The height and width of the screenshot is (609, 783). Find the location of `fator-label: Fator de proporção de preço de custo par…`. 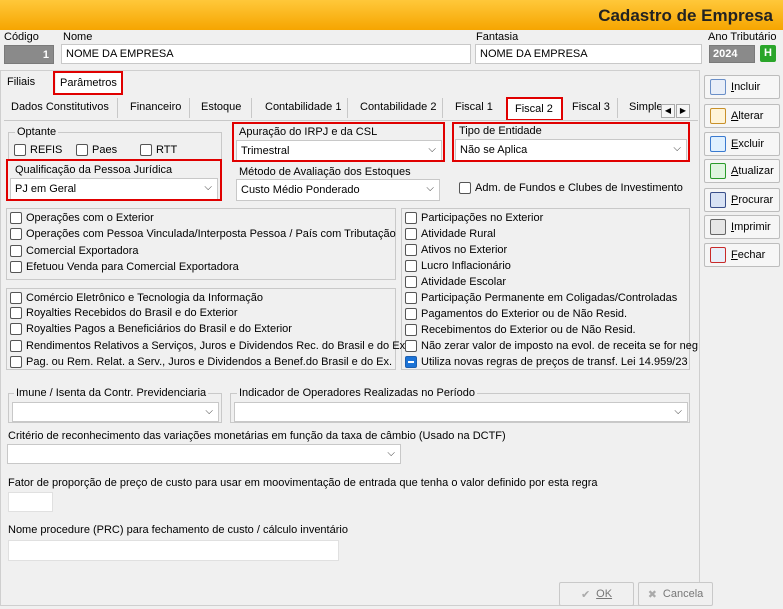

fator-label: Fator de proporção de preço de custo par… is located at coordinates (303, 483).